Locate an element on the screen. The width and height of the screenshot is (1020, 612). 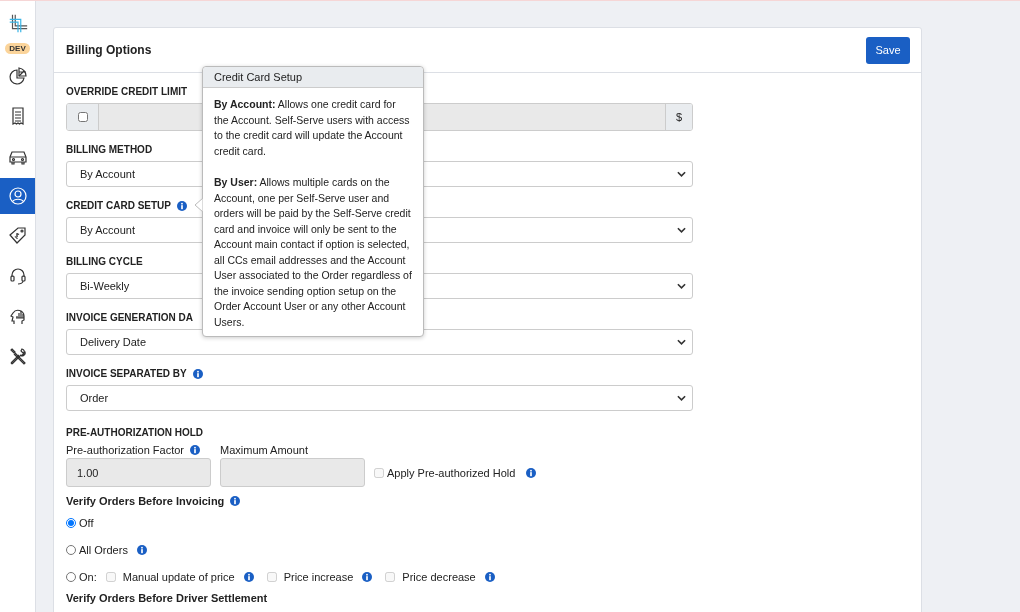
currency-addon: $ is located at coordinates (678, 117).